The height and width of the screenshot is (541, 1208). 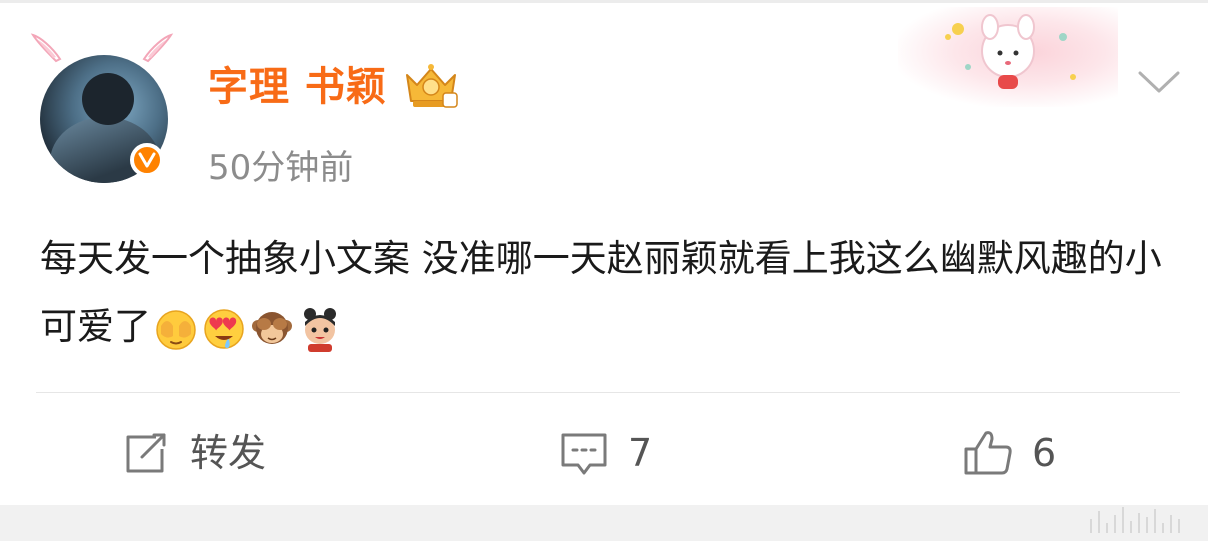 I want to click on bunny-ear-left-icon, so click(x=46, y=48).